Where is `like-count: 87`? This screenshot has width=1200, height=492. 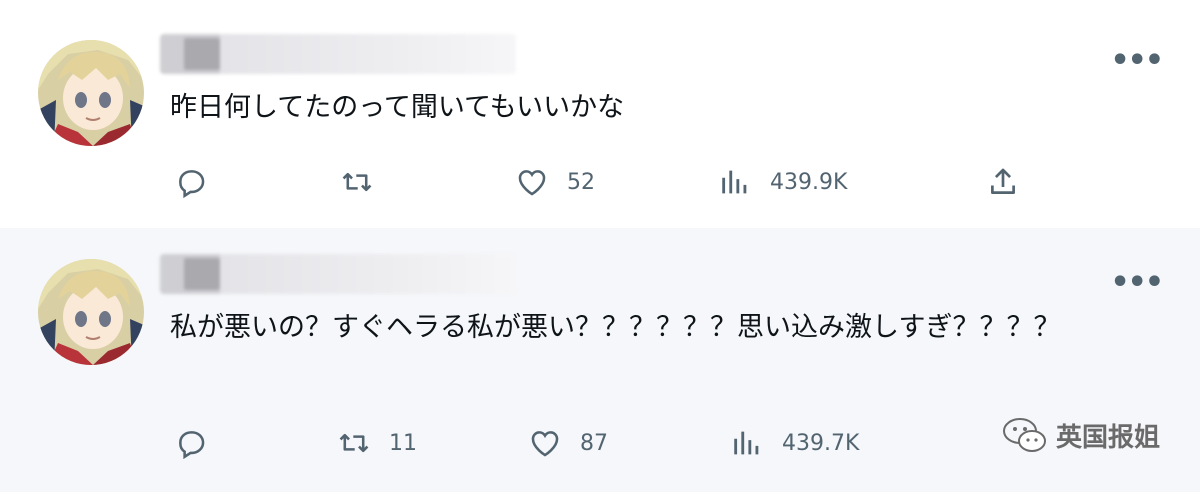 like-count: 87 is located at coordinates (594, 443).